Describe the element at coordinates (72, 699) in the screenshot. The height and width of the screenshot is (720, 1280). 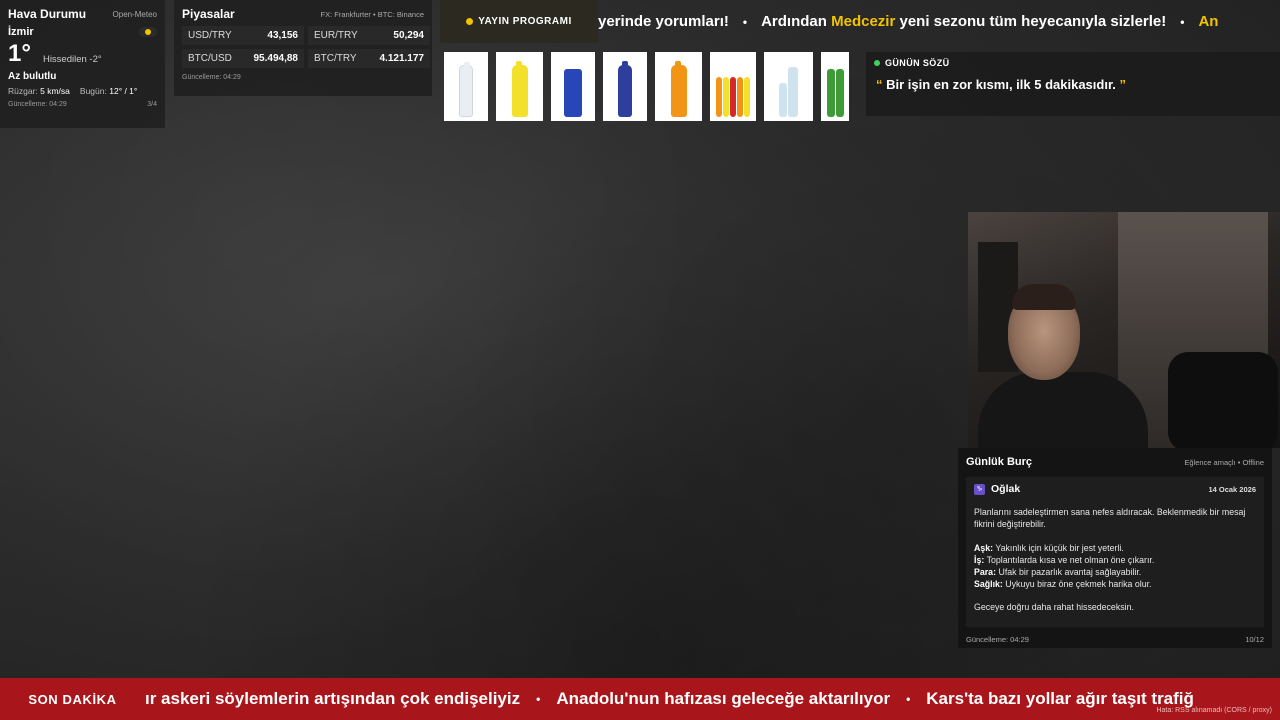
I see `breaking-label: SON DAKİKA` at that location.